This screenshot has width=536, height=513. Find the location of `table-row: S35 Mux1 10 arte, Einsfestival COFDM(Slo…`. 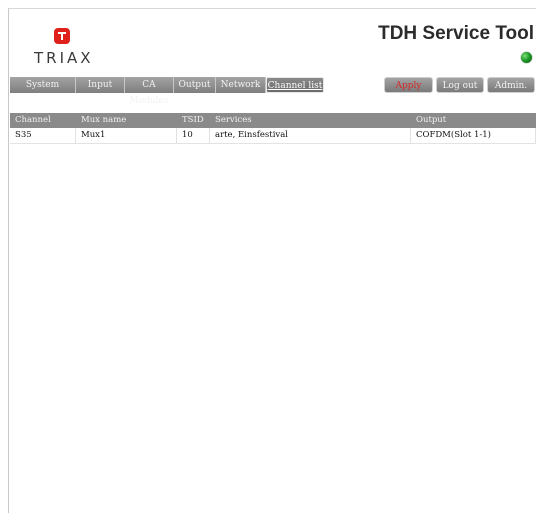

table-row: S35 Mux1 10 arte, Einsfestival COFDM(Slo… is located at coordinates (273, 136).